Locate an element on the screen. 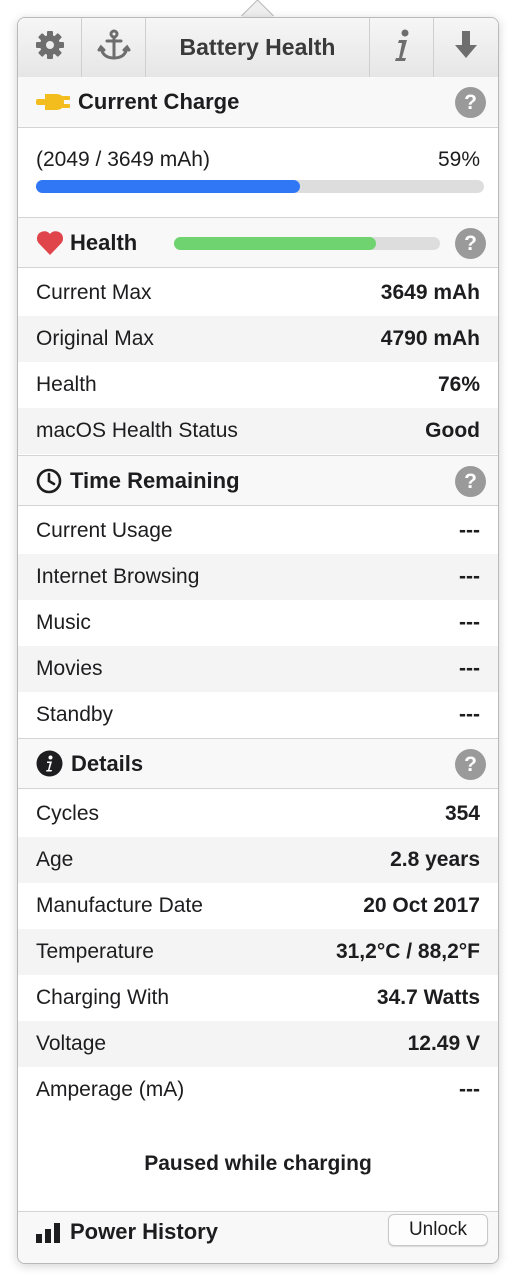  time-row: Internet Browsing --- is located at coordinates (258, 577).